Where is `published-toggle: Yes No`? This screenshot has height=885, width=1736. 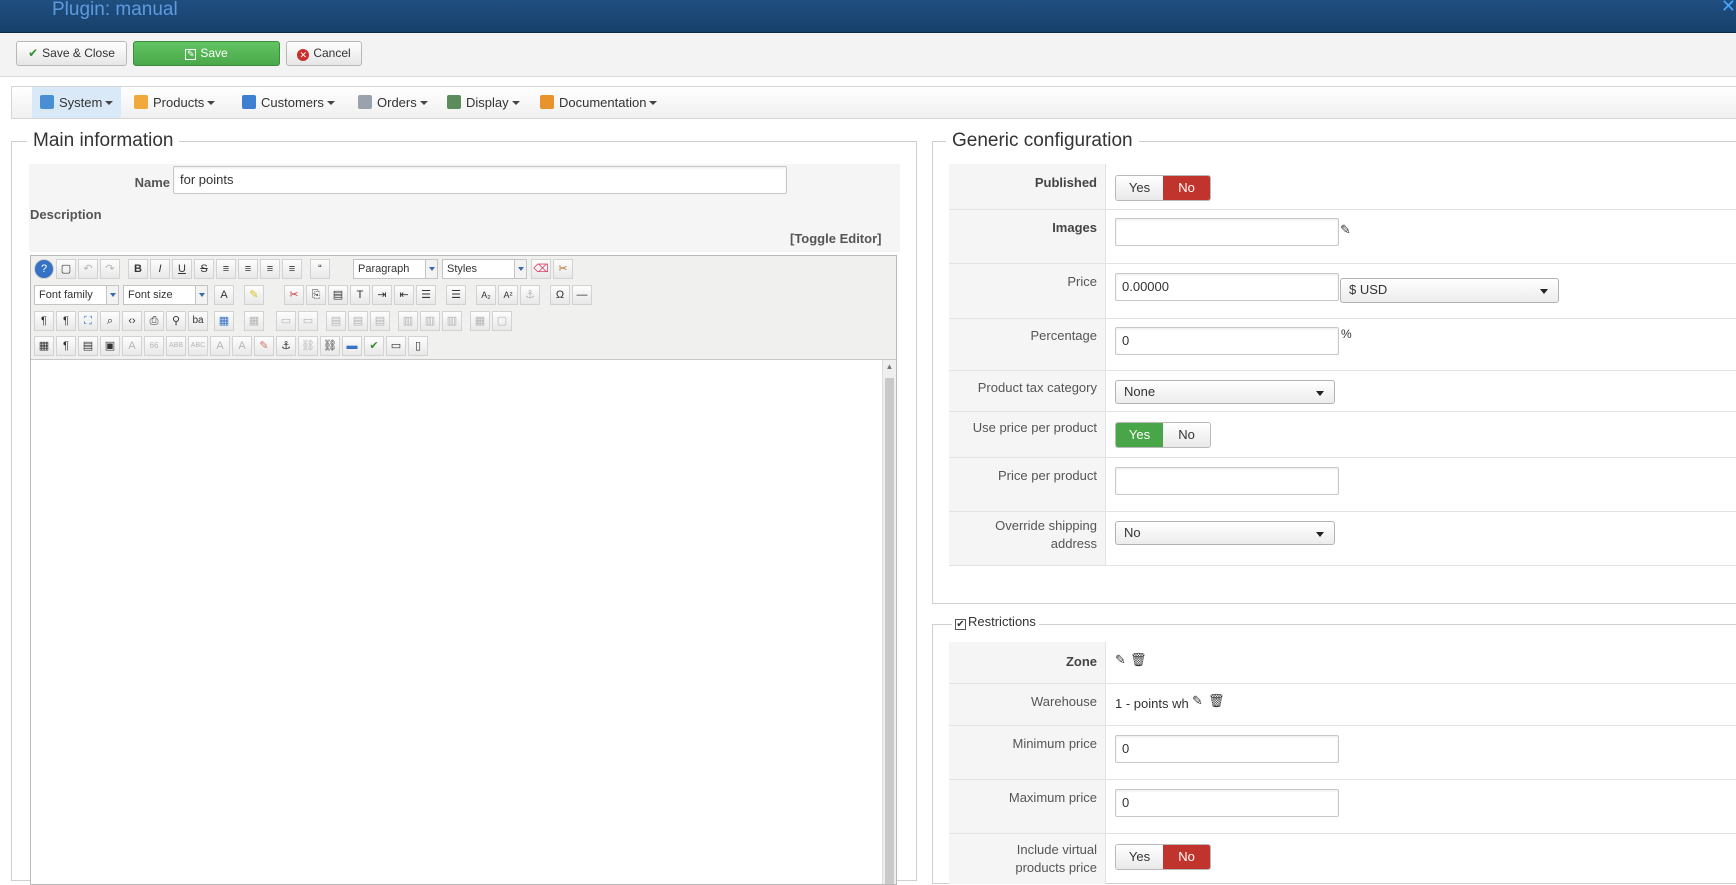 published-toggle: Yes No is located at coordinates (1163, 188).